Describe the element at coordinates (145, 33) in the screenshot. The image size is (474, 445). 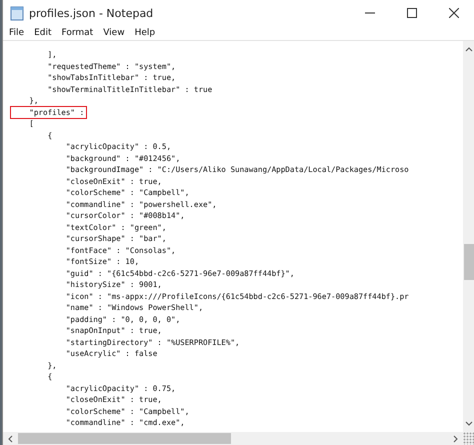
I see `menu-item: Help` at that location.